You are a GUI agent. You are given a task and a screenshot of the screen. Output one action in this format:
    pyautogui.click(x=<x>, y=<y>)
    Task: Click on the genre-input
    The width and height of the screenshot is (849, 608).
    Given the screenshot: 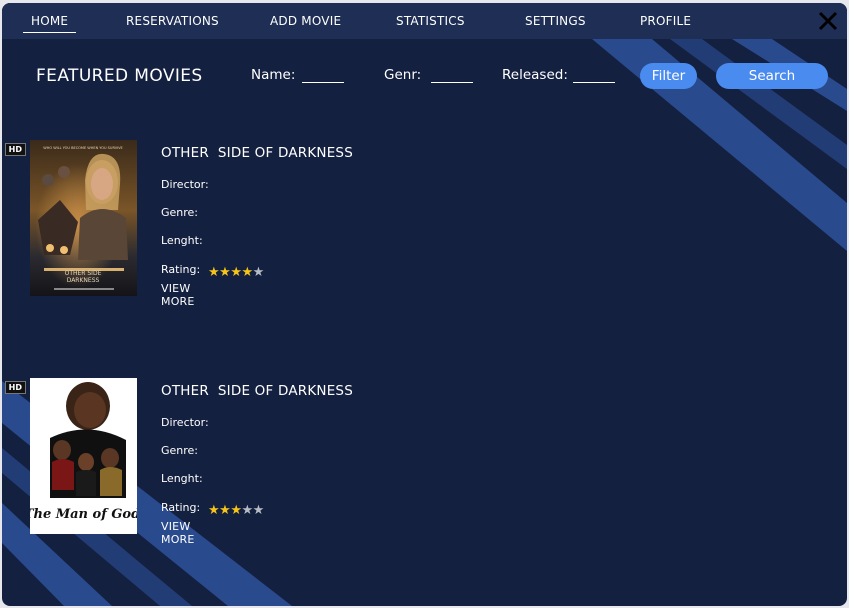 What is the action you would take?
    pyautogui.click(x=452, y=74)
    